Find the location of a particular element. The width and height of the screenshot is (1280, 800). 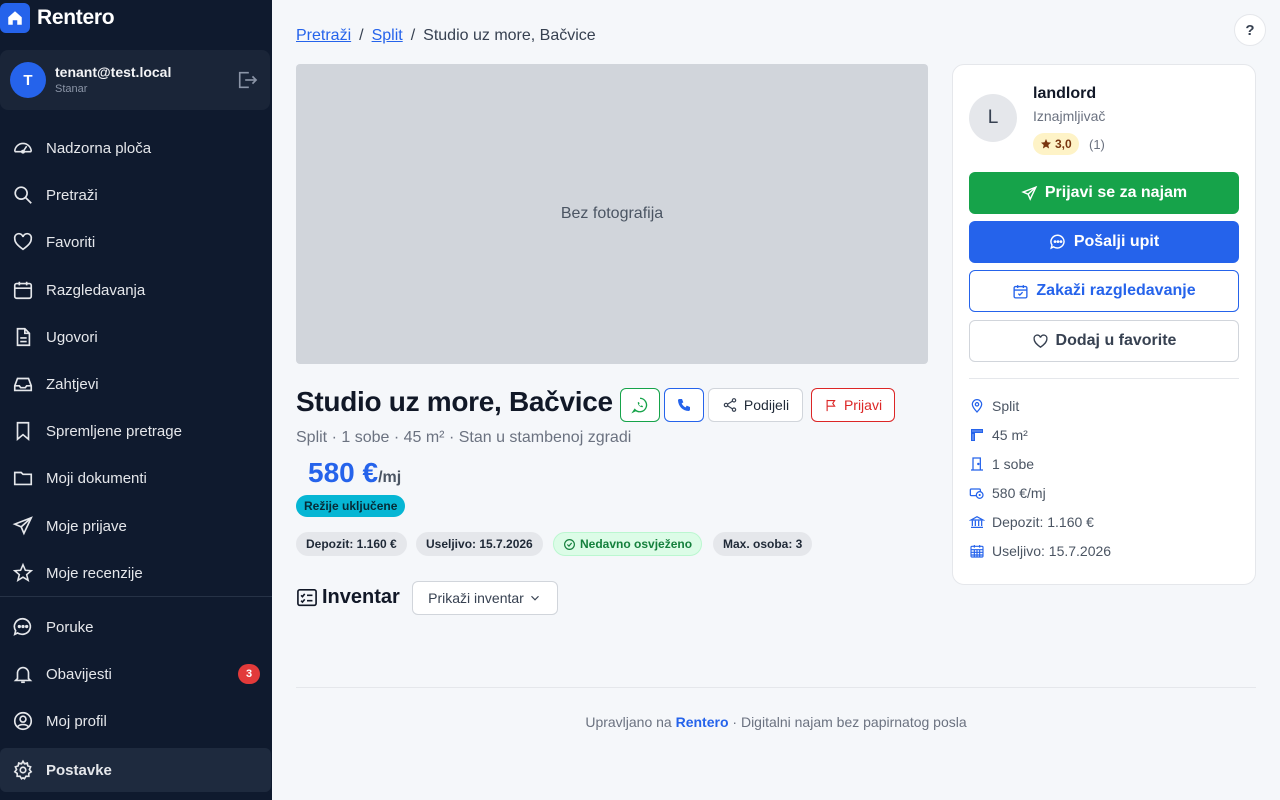

bell-icon is located at coordinates (23, 675).